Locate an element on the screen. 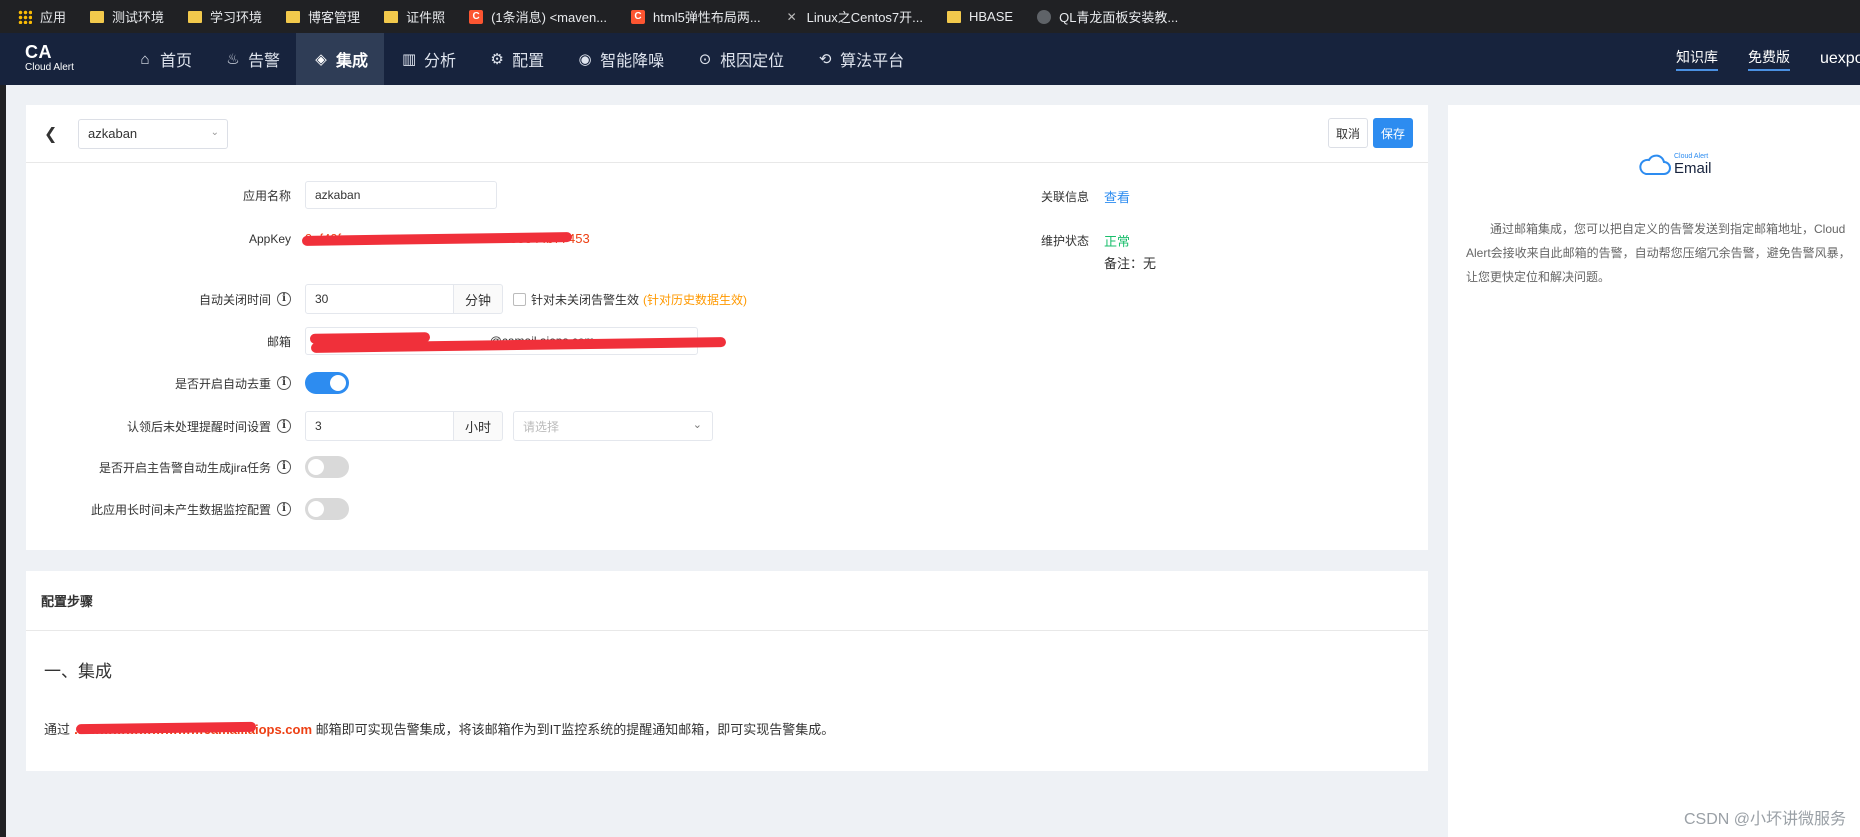 The height and width of the screenshot is (837, 1860). remind-label: 认领后未处理提醒时间设置 is located at coordinates (198, 426).